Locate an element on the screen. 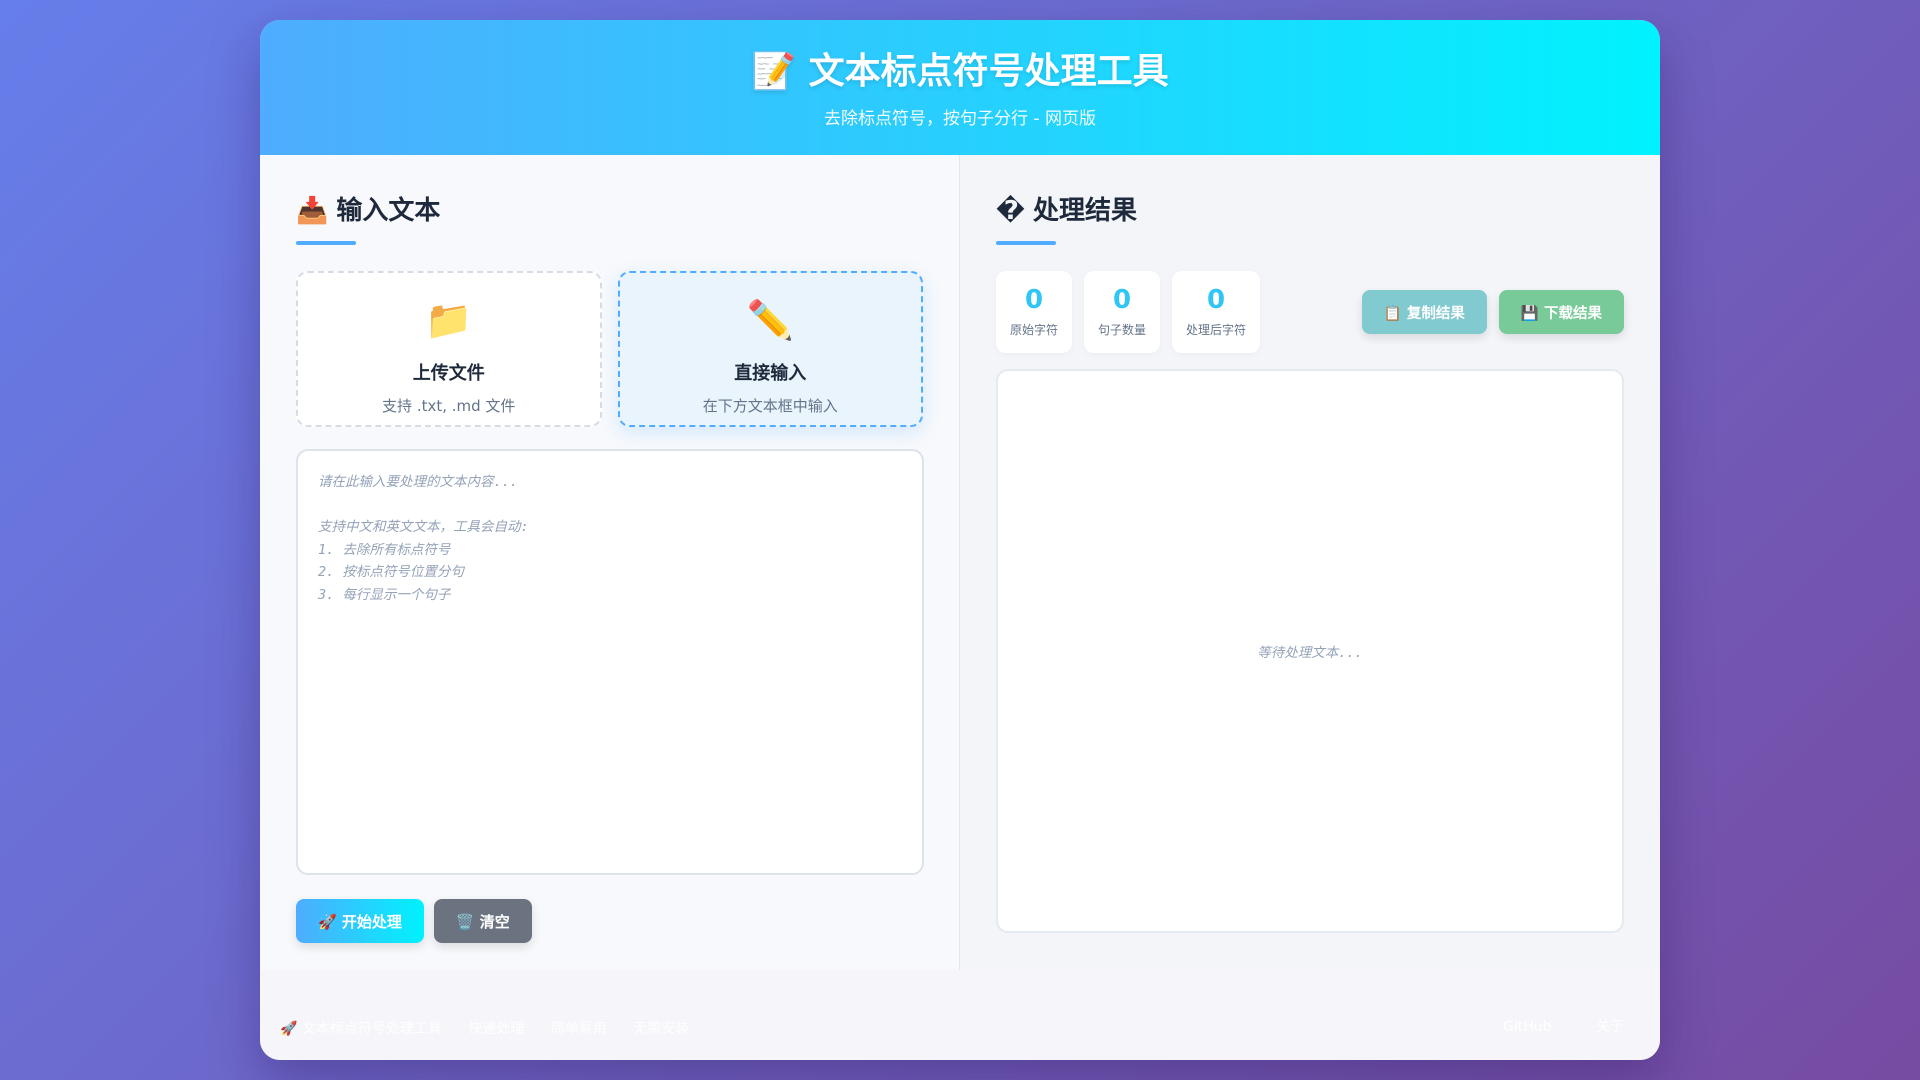 This screenshot has height=1080, width=1920. folder-icon: 📁 is located at coordinates (449, 320).